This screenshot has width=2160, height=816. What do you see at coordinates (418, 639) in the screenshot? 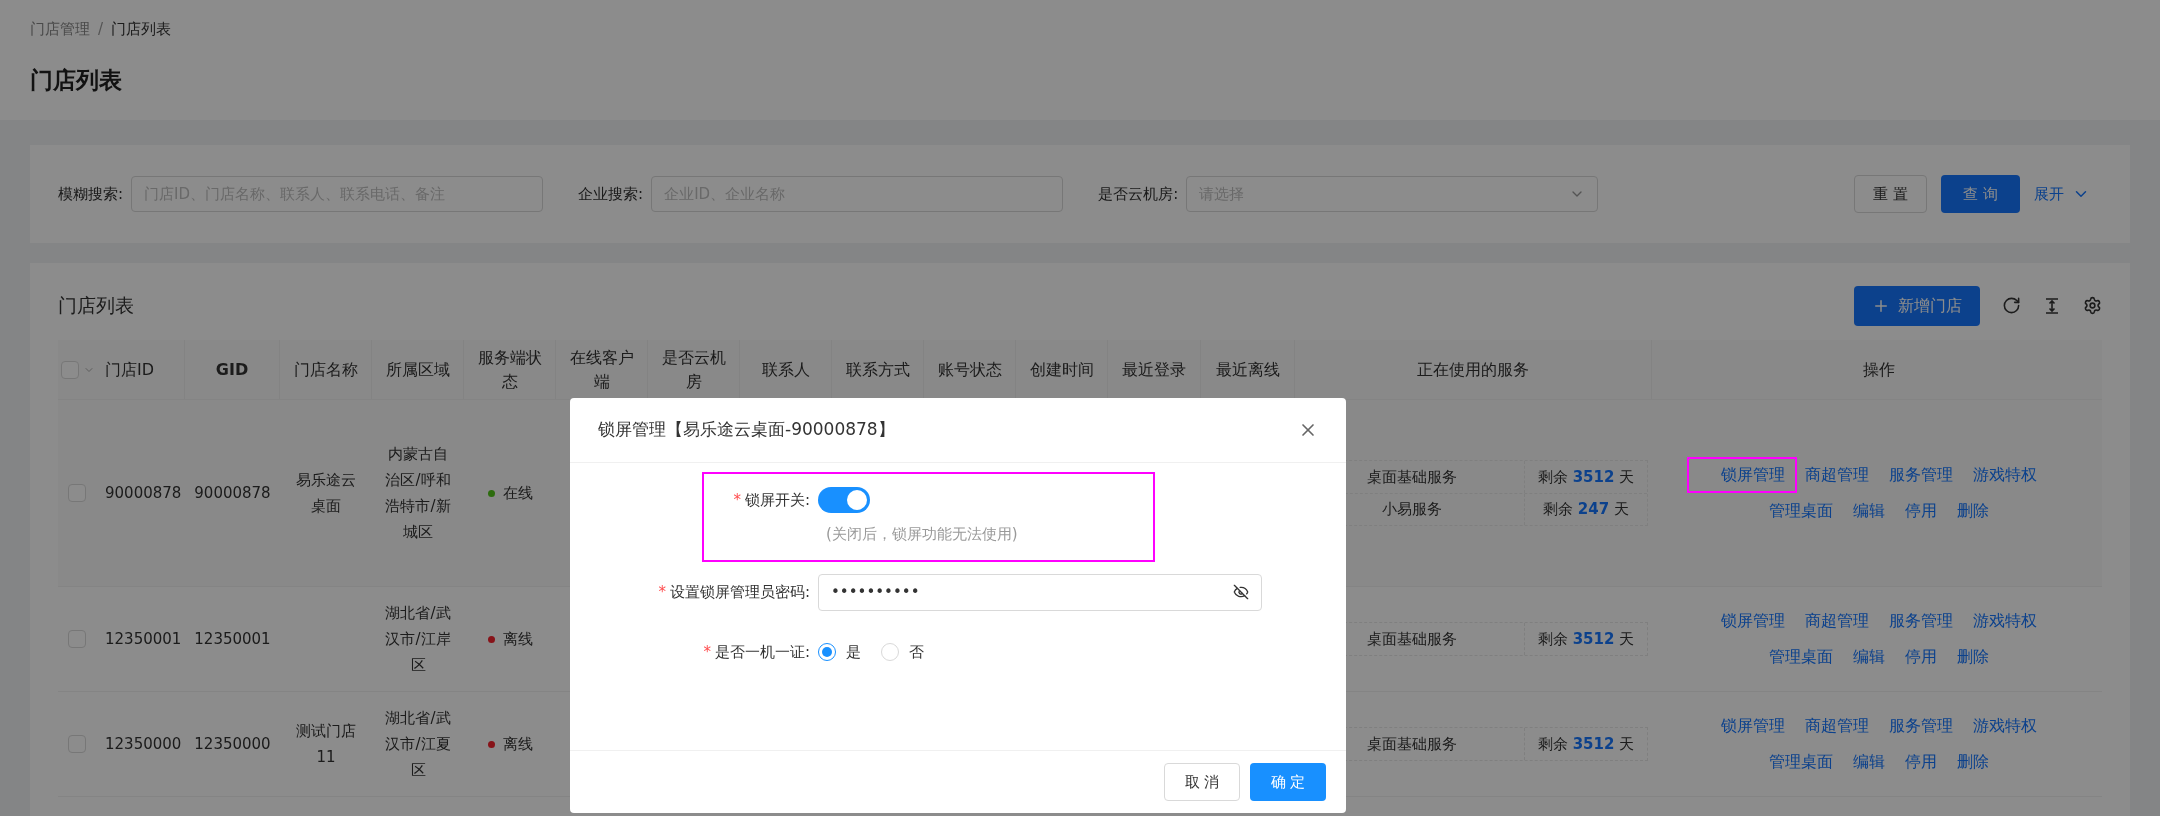
I see `table-cell-text: 湖北省/武汉市/江岸区` at bounding box center [418, 639].